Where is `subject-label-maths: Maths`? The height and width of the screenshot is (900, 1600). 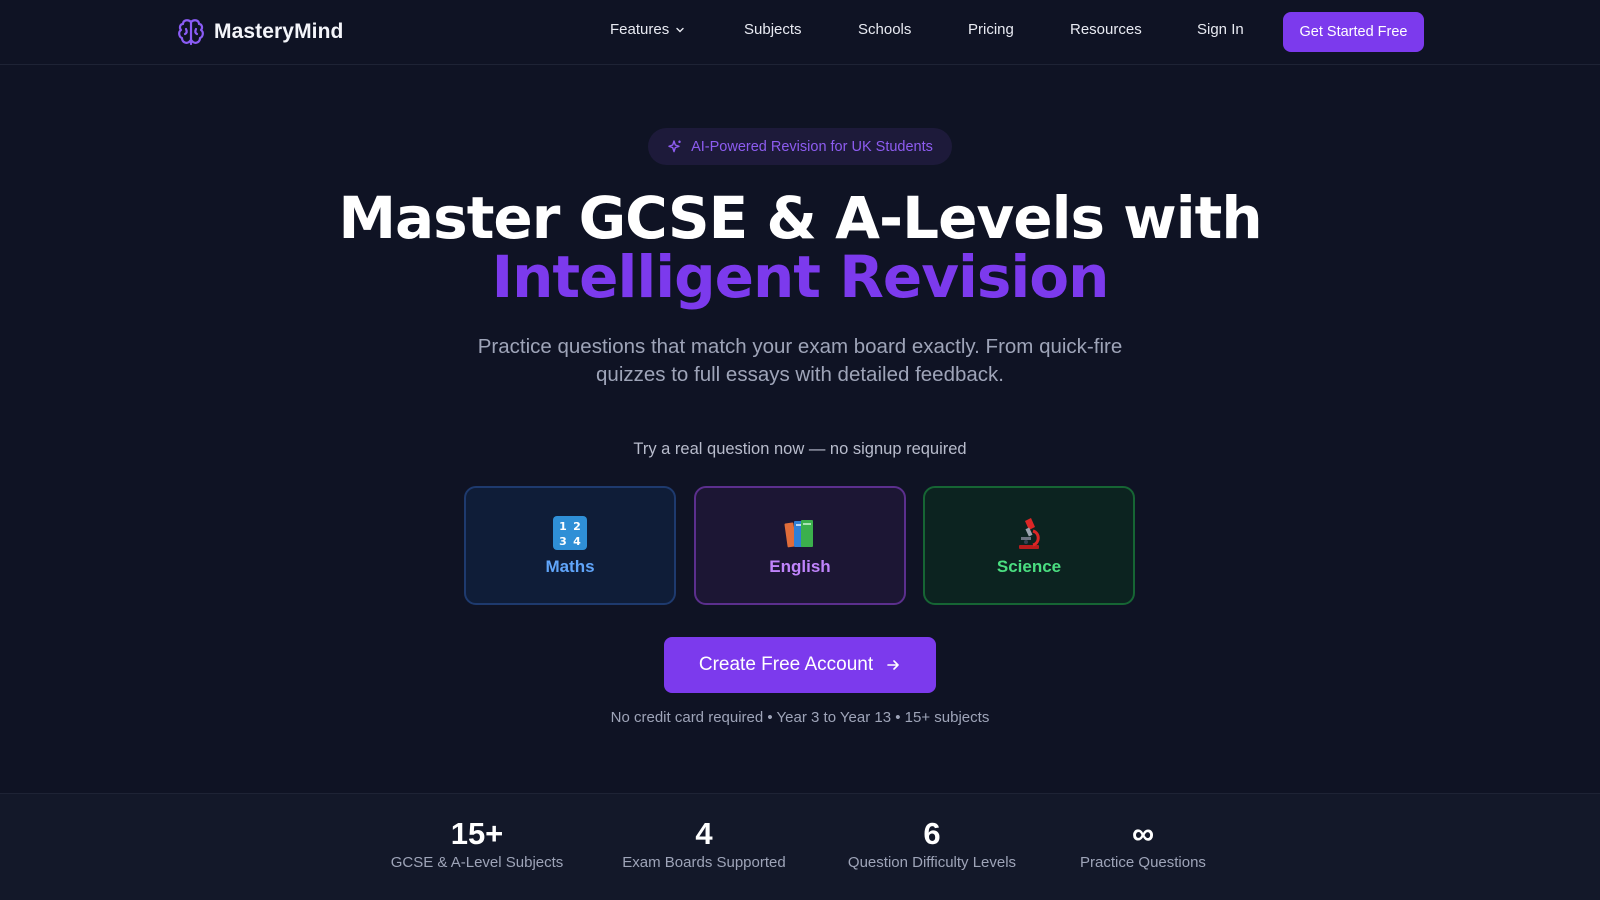 subject-label-maths: Maths is located at coordinates (570, 566).